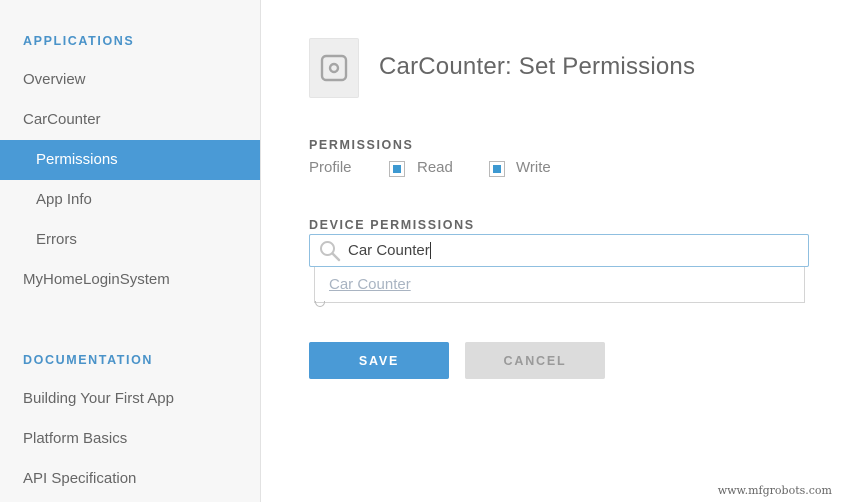  What do you see at coordinates (130, 120) in the screenshot?
I see `sidebar-item-carcounter: CarCounter` at bounding box center [130, 120].